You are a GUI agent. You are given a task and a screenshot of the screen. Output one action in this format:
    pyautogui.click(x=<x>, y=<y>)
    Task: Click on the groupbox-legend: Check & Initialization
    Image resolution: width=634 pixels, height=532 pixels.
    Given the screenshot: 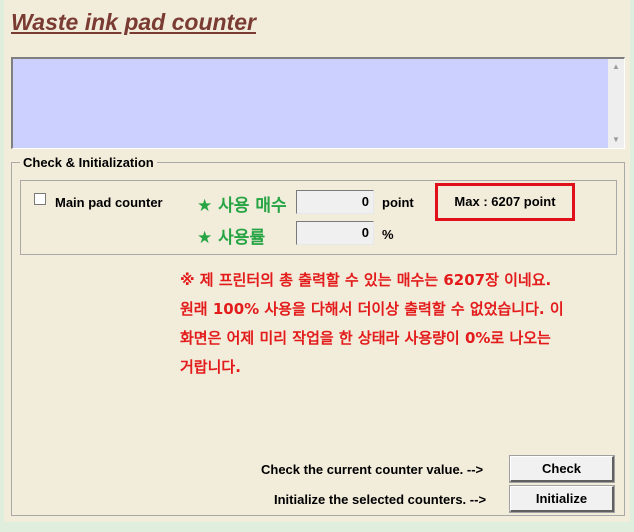 What is the action you would take?
    pyautogui.click(x=88, y=162)
    